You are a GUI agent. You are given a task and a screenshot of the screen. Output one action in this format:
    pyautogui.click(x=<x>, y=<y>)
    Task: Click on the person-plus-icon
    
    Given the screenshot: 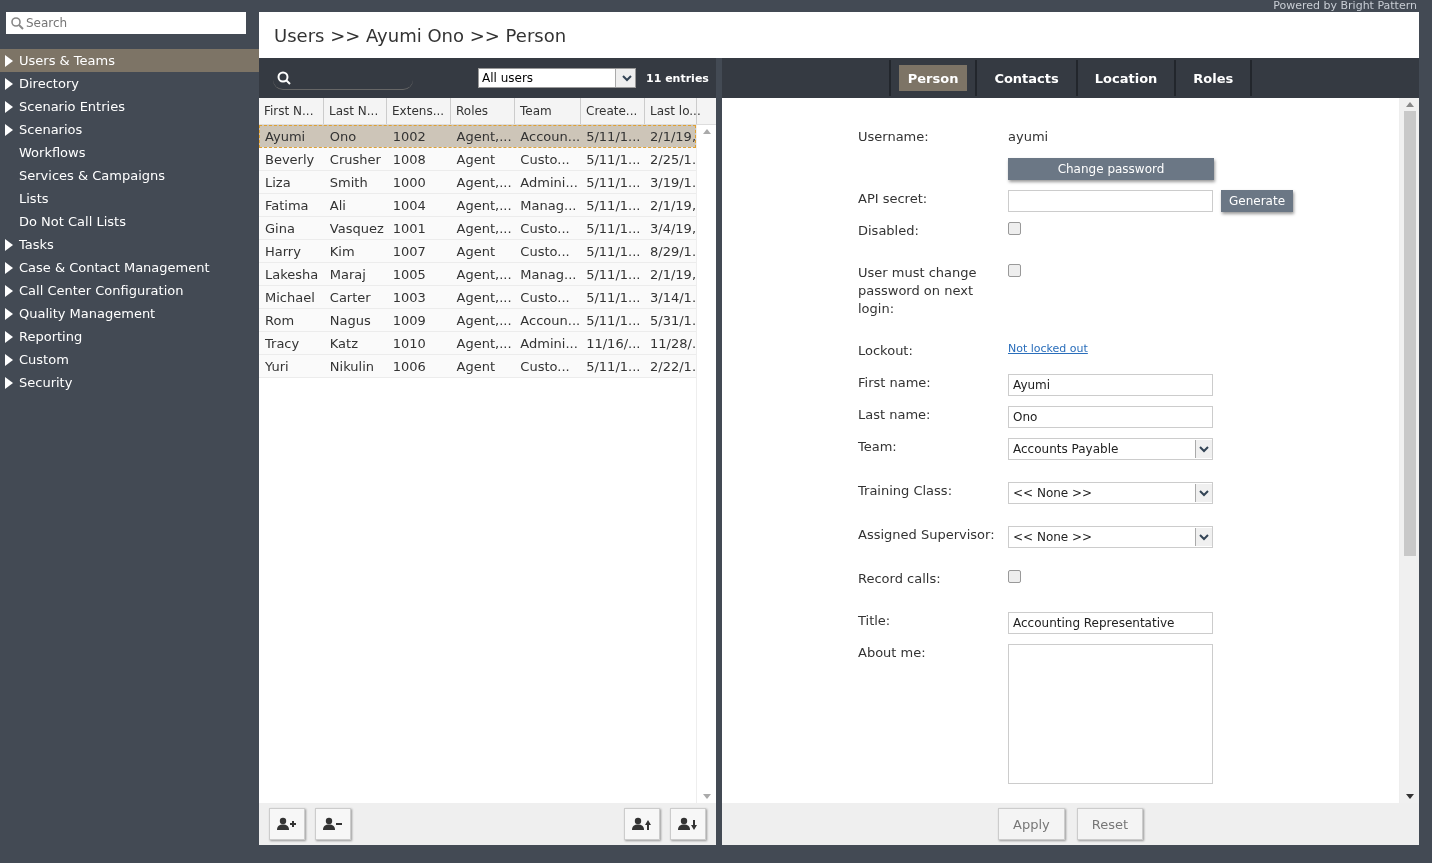 What is the action you would take?
    pyautogui.click(x=287, y=824)
    